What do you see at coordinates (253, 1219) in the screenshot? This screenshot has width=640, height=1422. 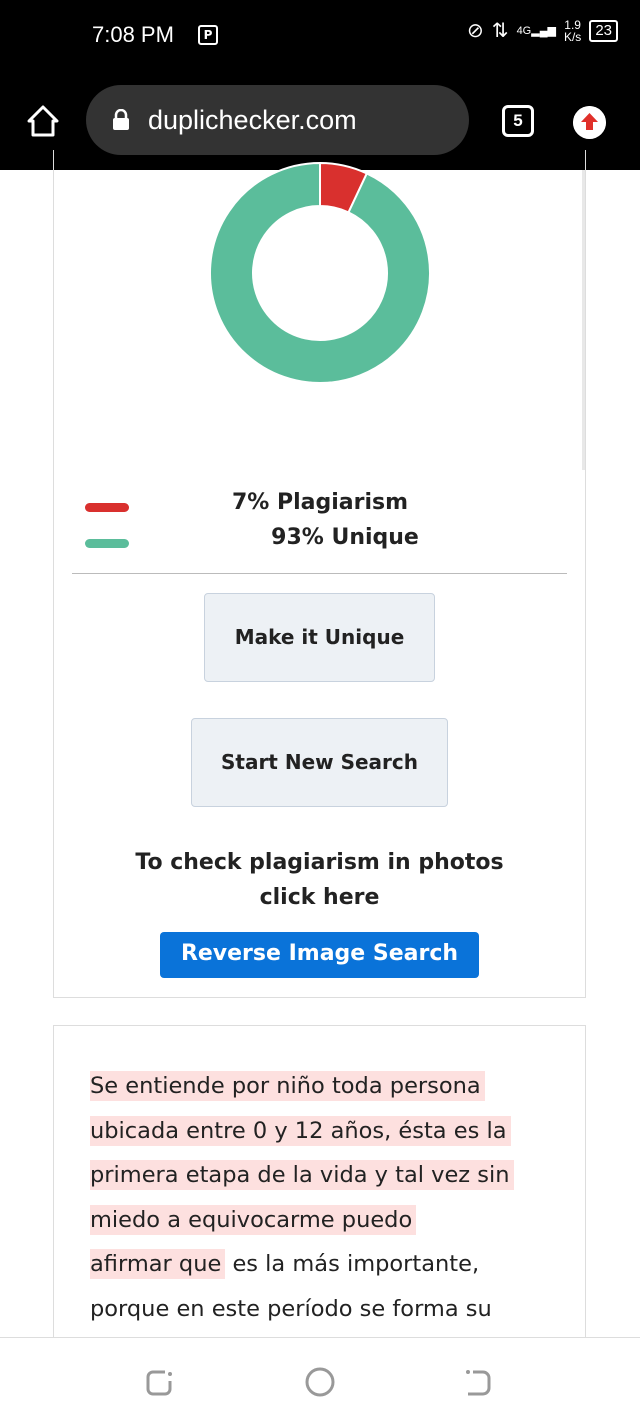 I see `plagiarized-highlight: miedo a equivocarme puedo` at bounding box center [253, 1219].